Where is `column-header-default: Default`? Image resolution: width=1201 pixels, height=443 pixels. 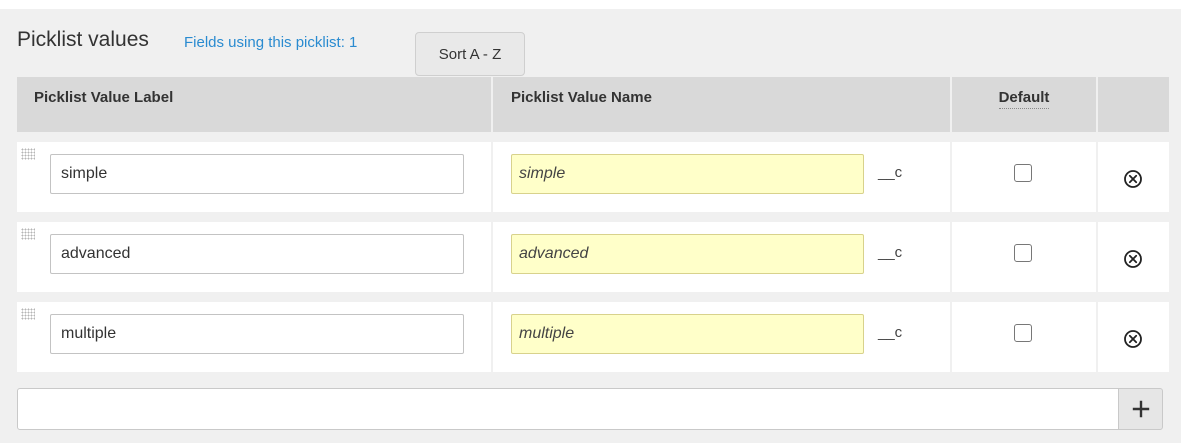 column-header-default: Default is located at coordinates (1023, 104).